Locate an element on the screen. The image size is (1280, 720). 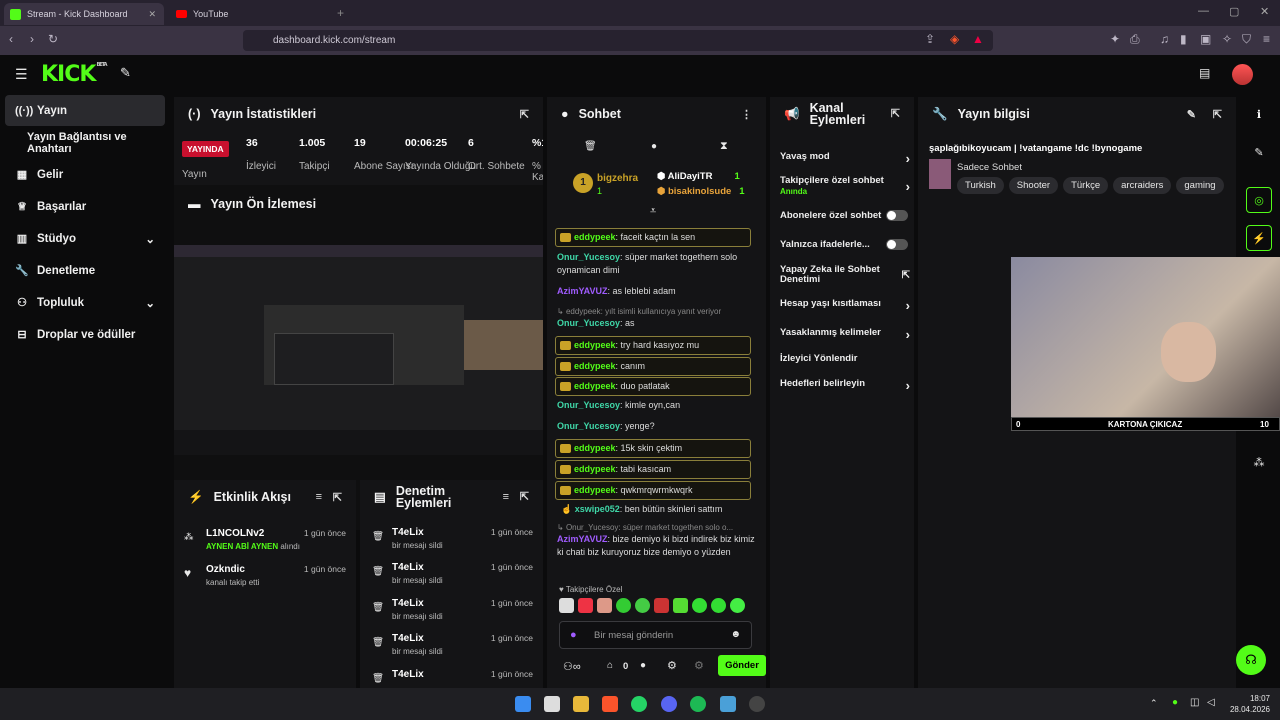
mic-icon: ● is located at coordinates (1175, 702).